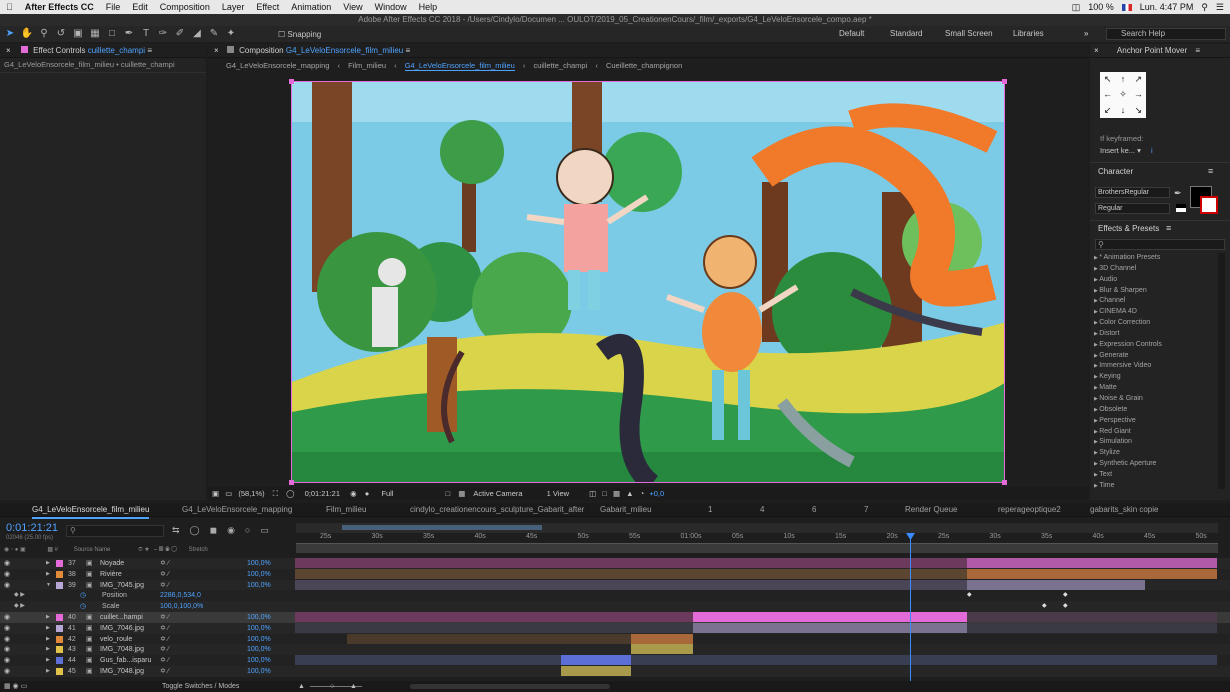 The image size is (1230, 692). I want to click on mask-icon: ◯, so click(290, 493).